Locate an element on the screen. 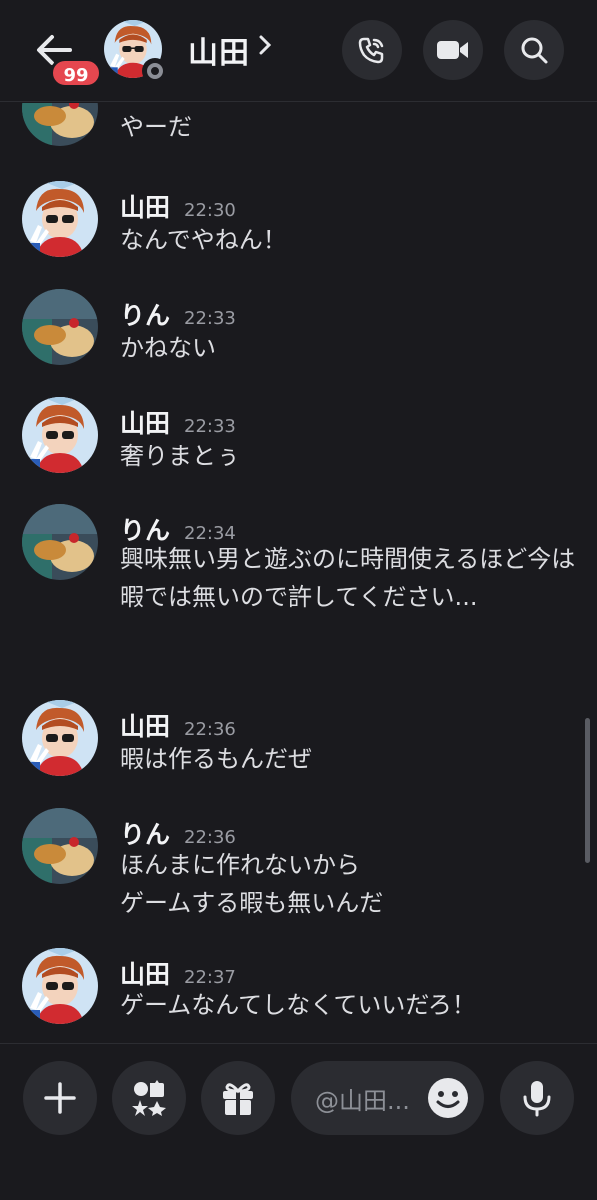 The image size is (597, 1200). message-text: 暇は作るもんだぜ is located at coordinates (216, 759).